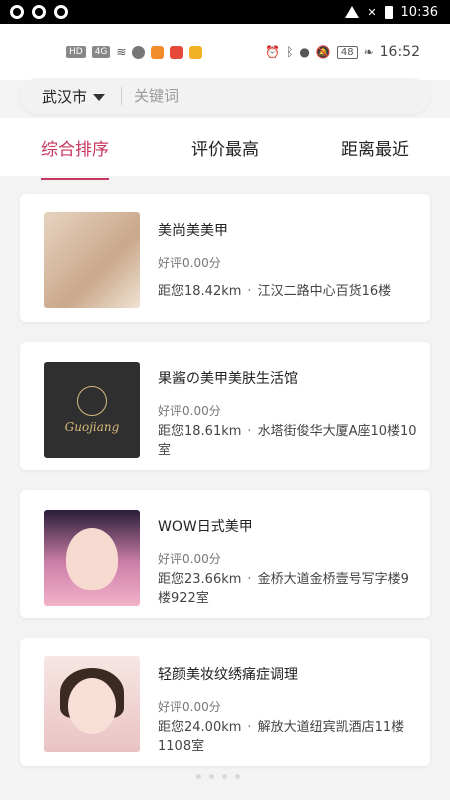  I want to click on shop-name: 美尚美美甲, so click(193, 231).